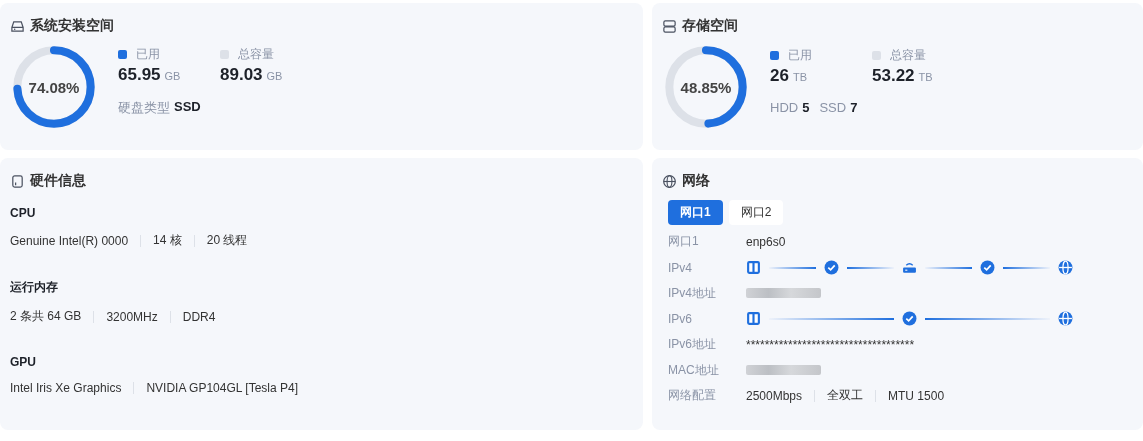 The image size is (1143, 441). I want to click on spec-text: NVIDIA GP104GL [Tesla P4], so click(222, 388).